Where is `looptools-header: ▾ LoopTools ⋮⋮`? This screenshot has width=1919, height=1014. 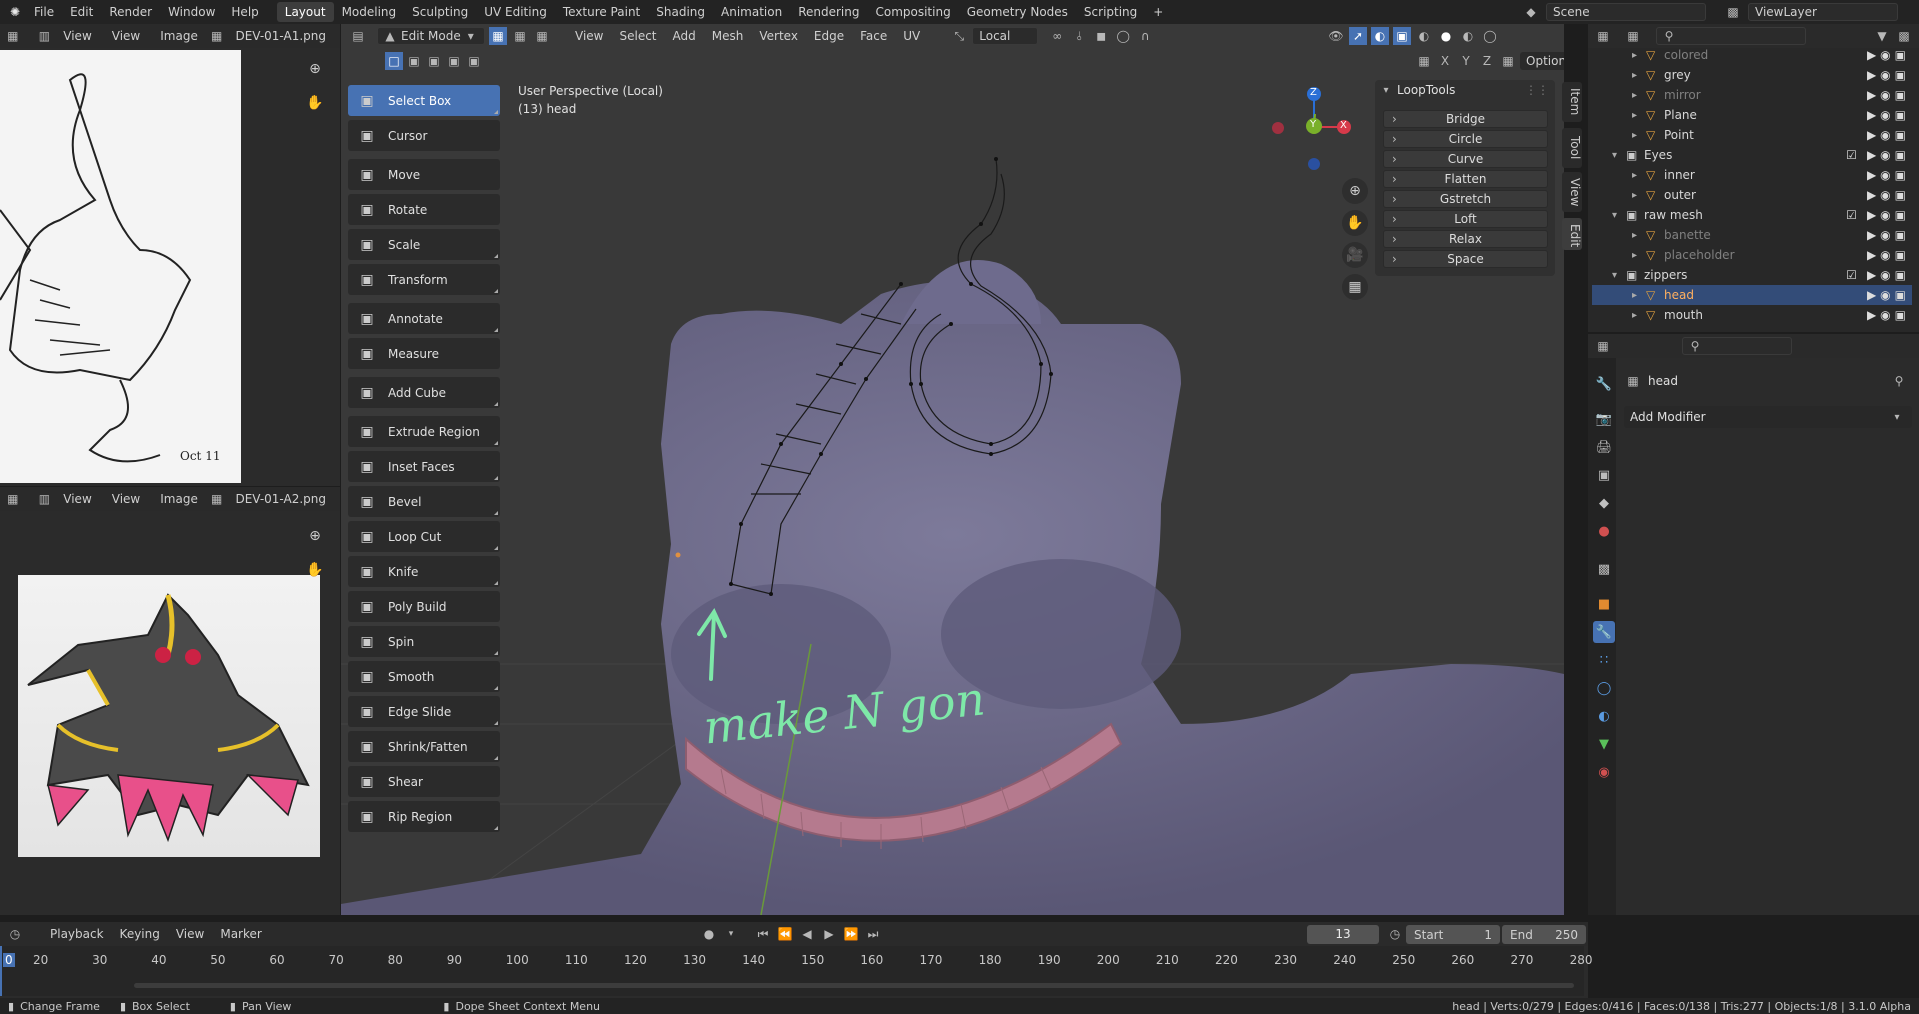
looptools-header: ▾ LoopTools ⋮⋮ is located at coordinates (1465, 90).